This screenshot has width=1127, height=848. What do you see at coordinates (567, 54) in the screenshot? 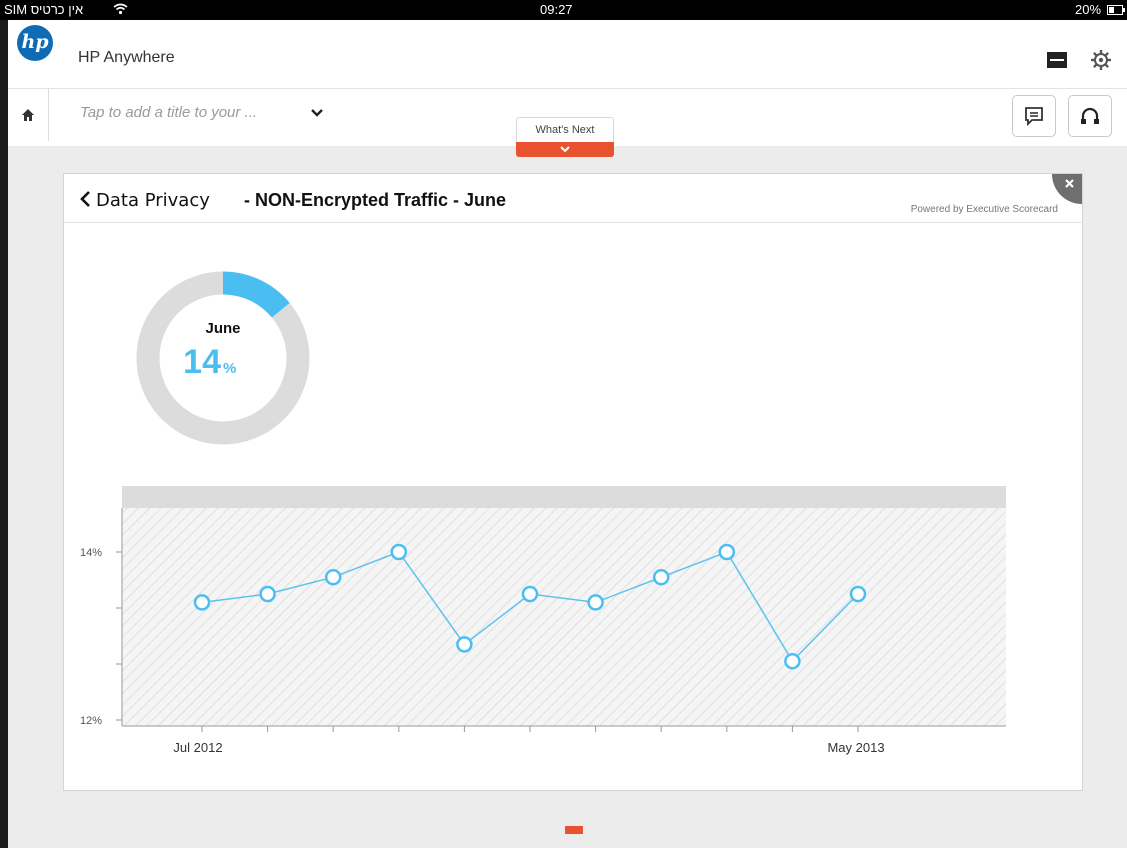
I see `app-header` at bounding box center [567, 54].